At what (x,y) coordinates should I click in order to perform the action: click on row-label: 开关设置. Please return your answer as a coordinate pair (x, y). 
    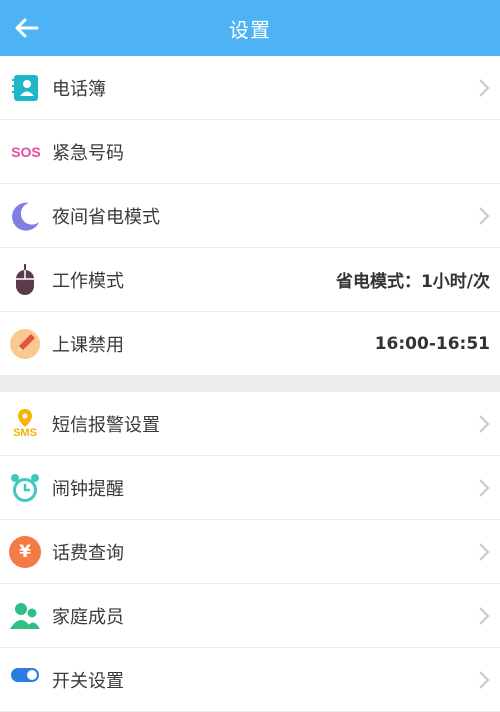
    Looking at the image, I should click on (88, 681).